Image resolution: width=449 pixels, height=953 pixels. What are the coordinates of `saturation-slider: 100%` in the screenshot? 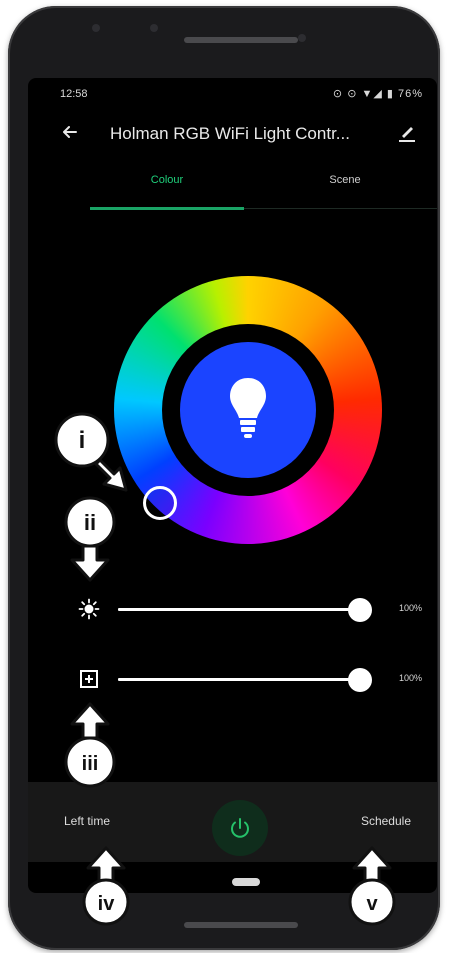 It's located at (257, 679).